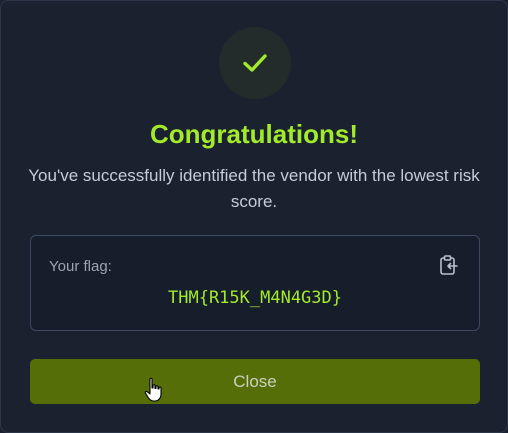 The height and width of the screenshot is (433, 508). I want to click on dialog-title: Congratulations!, so click(254, 134).